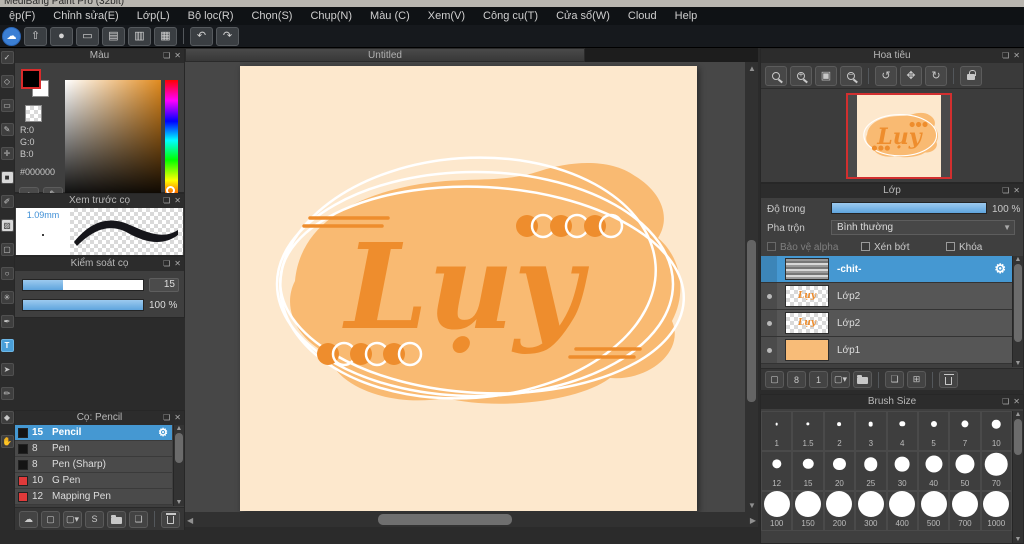 This screenshot has width=1024, height=544. Describe the element at coordinates (902, 511) in the screenshot. I see `brush-size-option: 400` at that location.